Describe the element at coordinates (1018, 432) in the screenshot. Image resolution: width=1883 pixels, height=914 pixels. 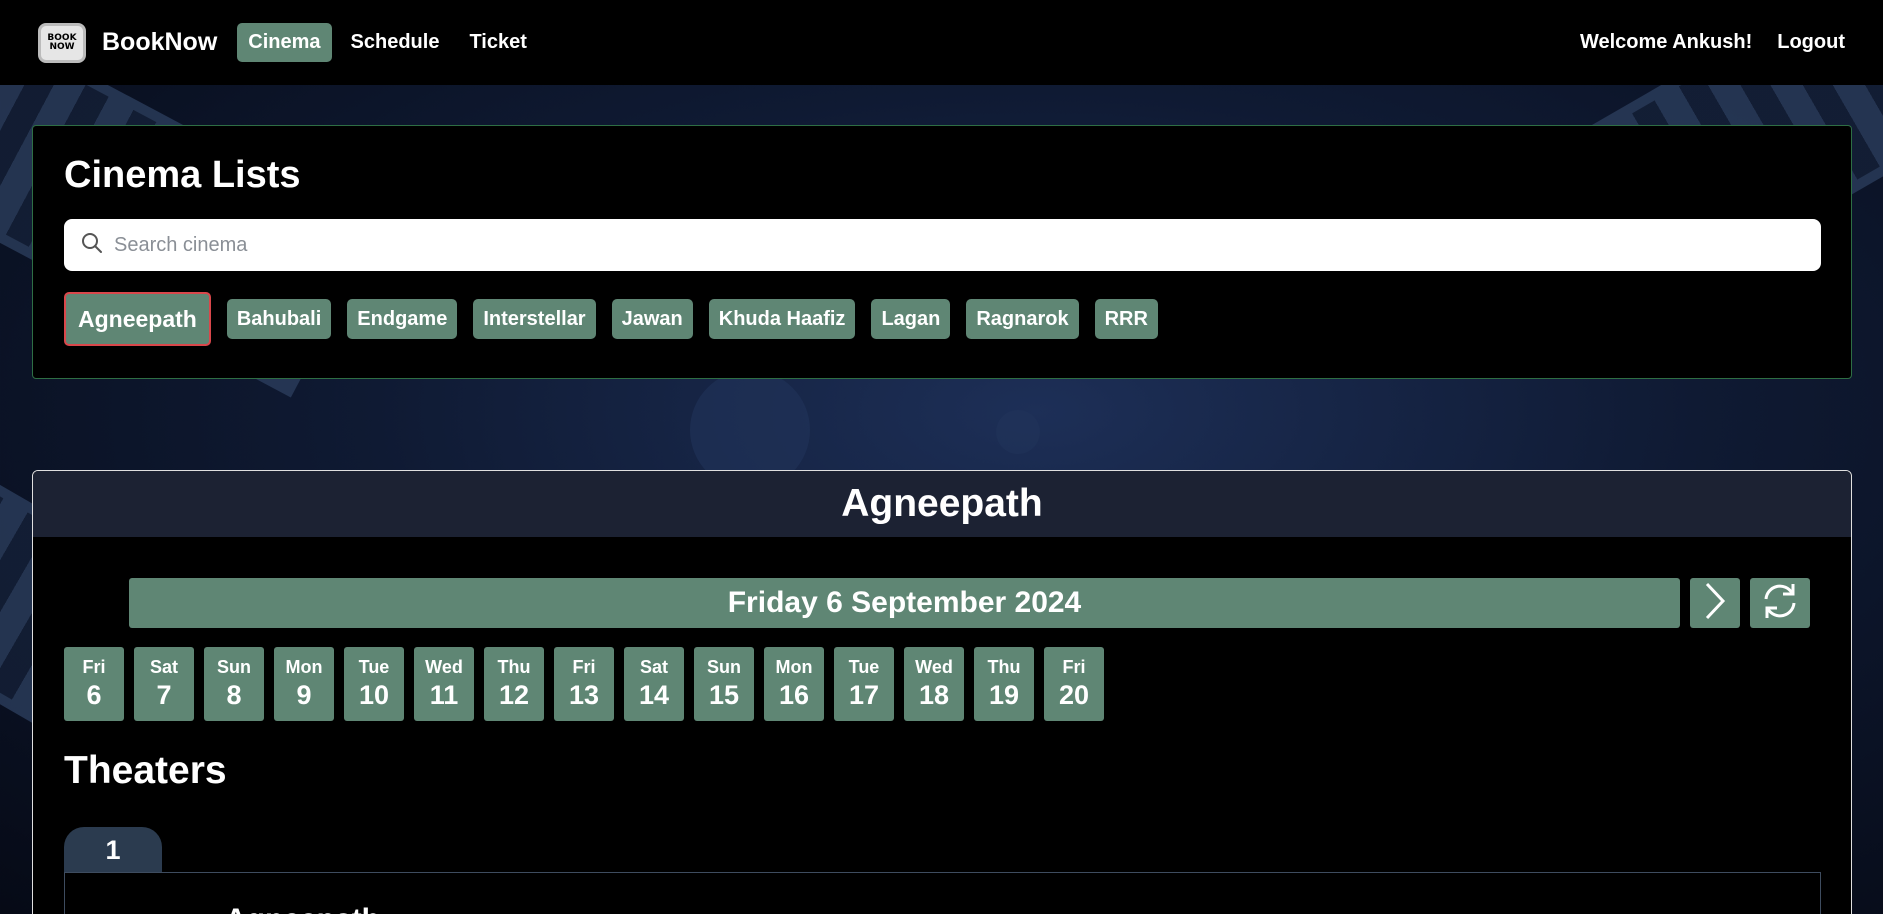
I see `background-circle` at that location.